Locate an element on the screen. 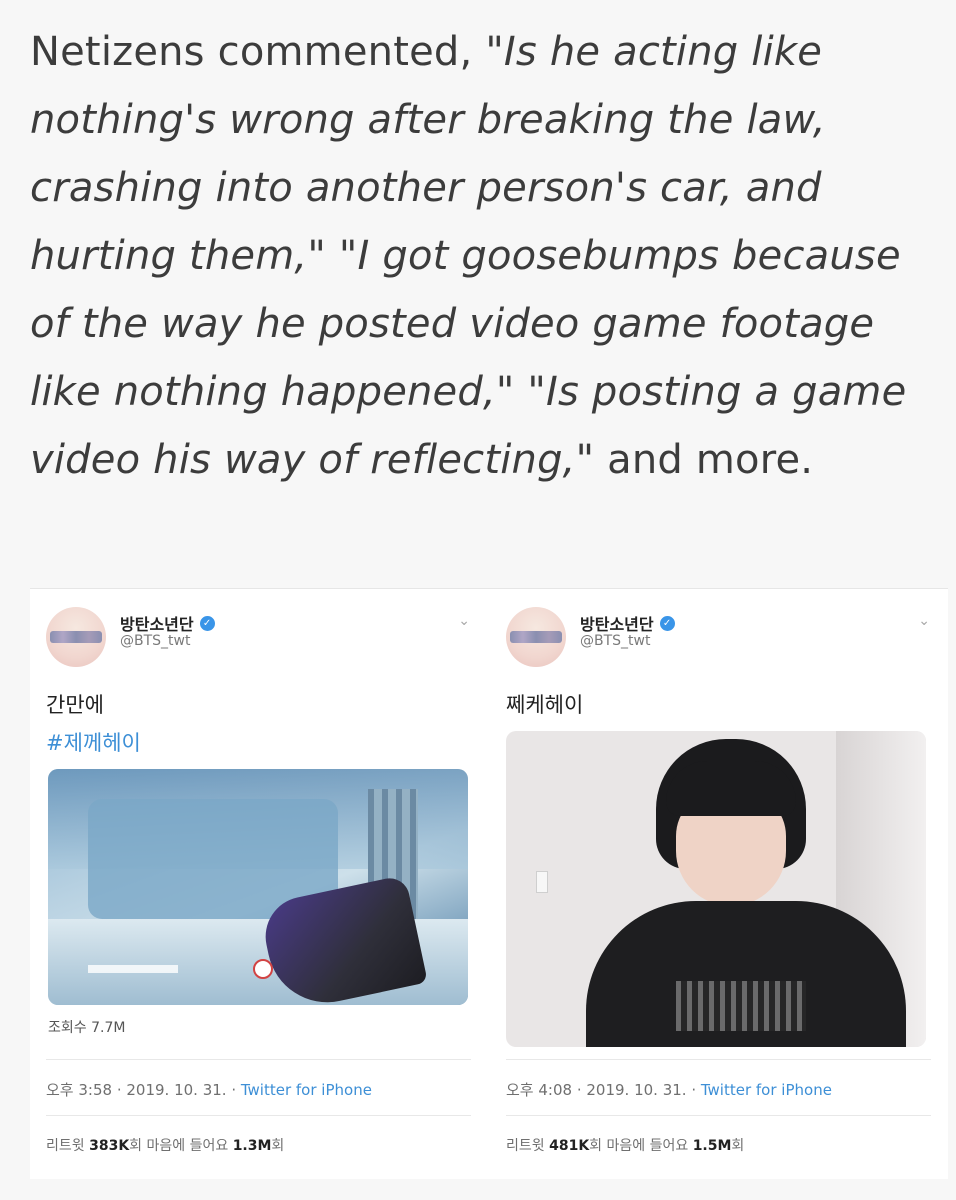 This screenshot has width=956, height=1200. ultimate-icon is located at coordinates (263, 969).